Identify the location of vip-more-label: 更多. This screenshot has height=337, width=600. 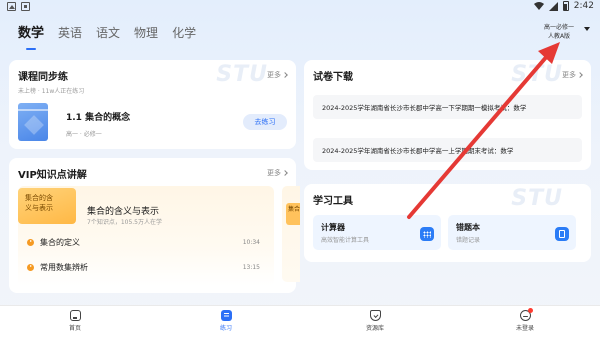
(274, 173).